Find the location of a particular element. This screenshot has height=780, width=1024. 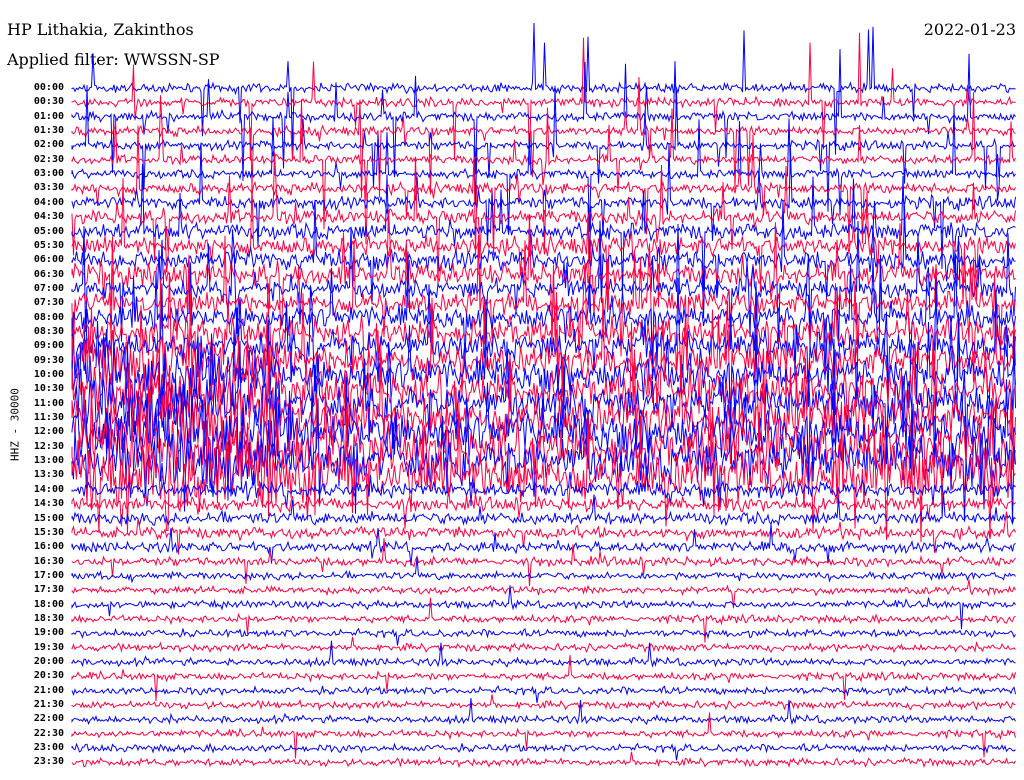

trace-row-2000 is located at coordinates (543, 654).